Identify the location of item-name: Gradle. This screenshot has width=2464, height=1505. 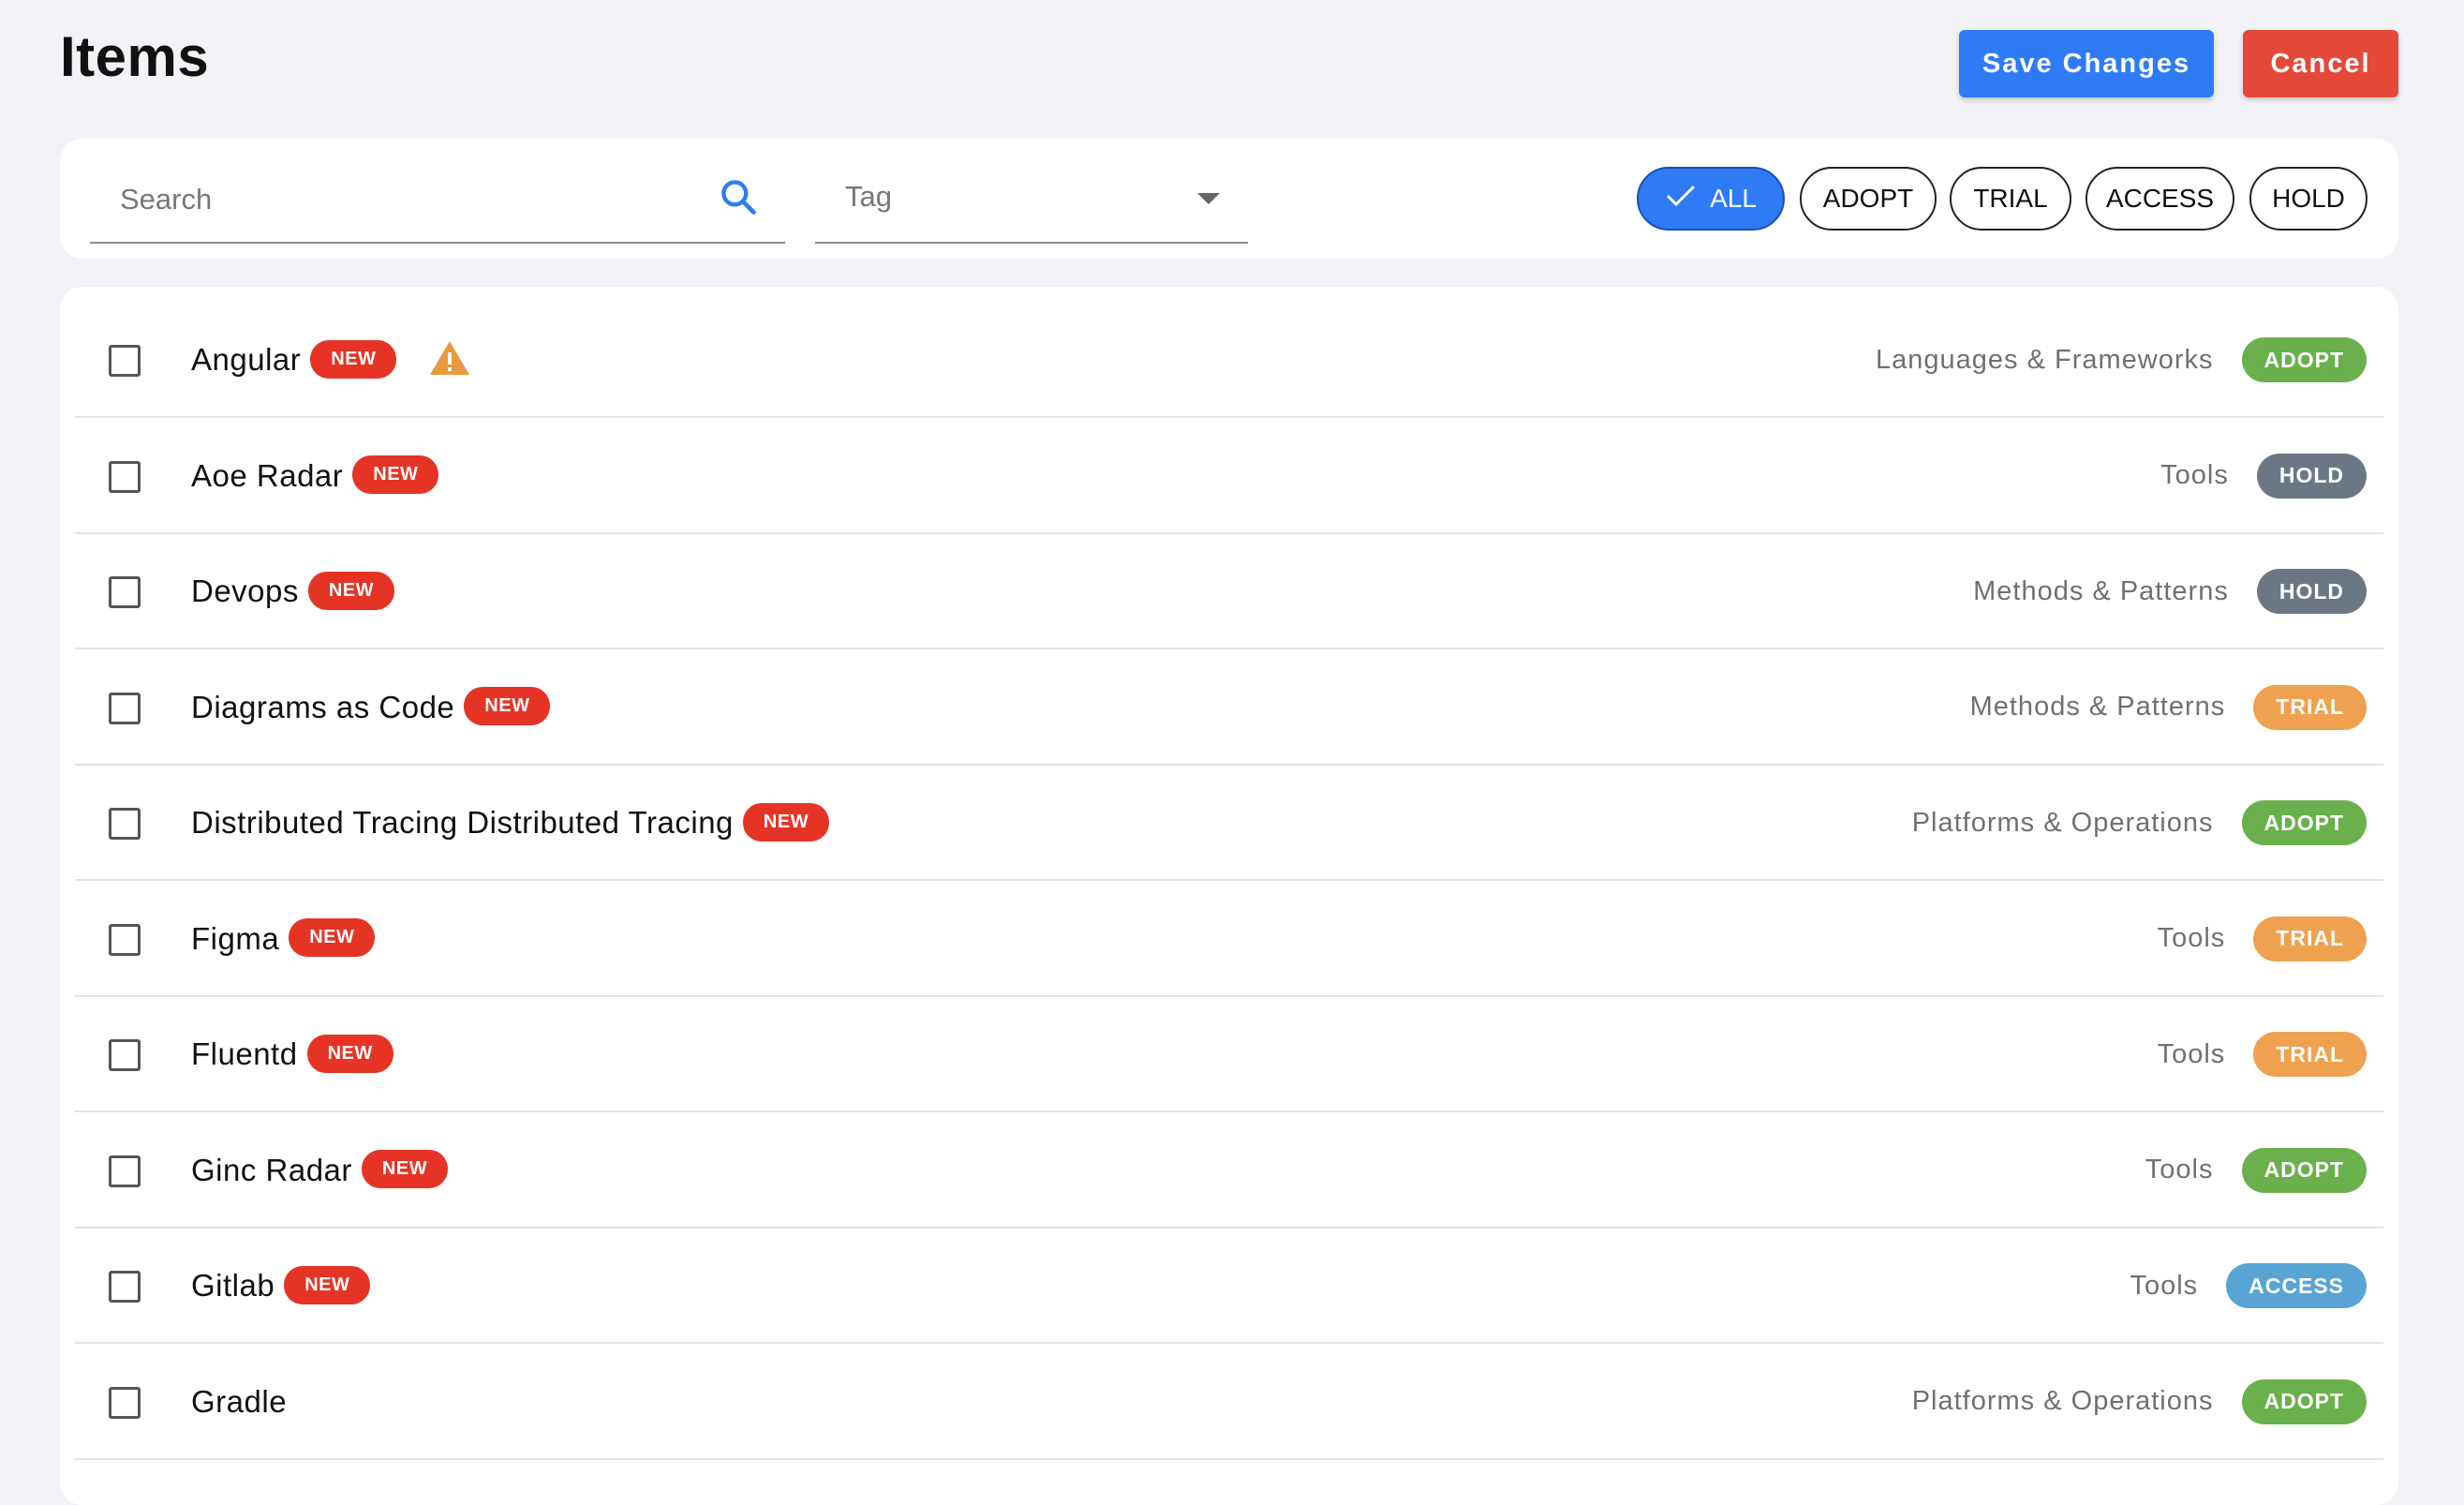
(239, 1401).